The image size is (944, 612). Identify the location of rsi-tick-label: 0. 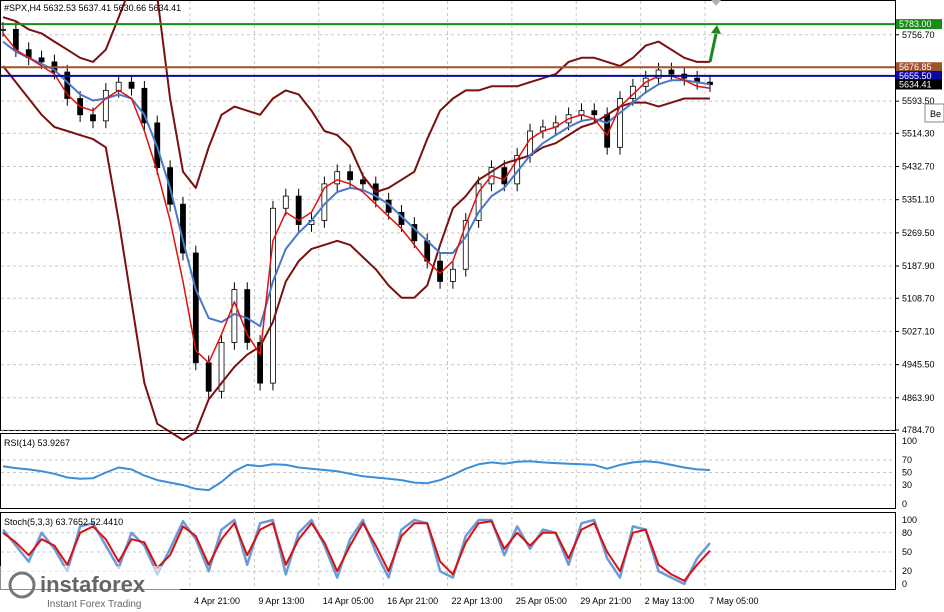
(904, 504).